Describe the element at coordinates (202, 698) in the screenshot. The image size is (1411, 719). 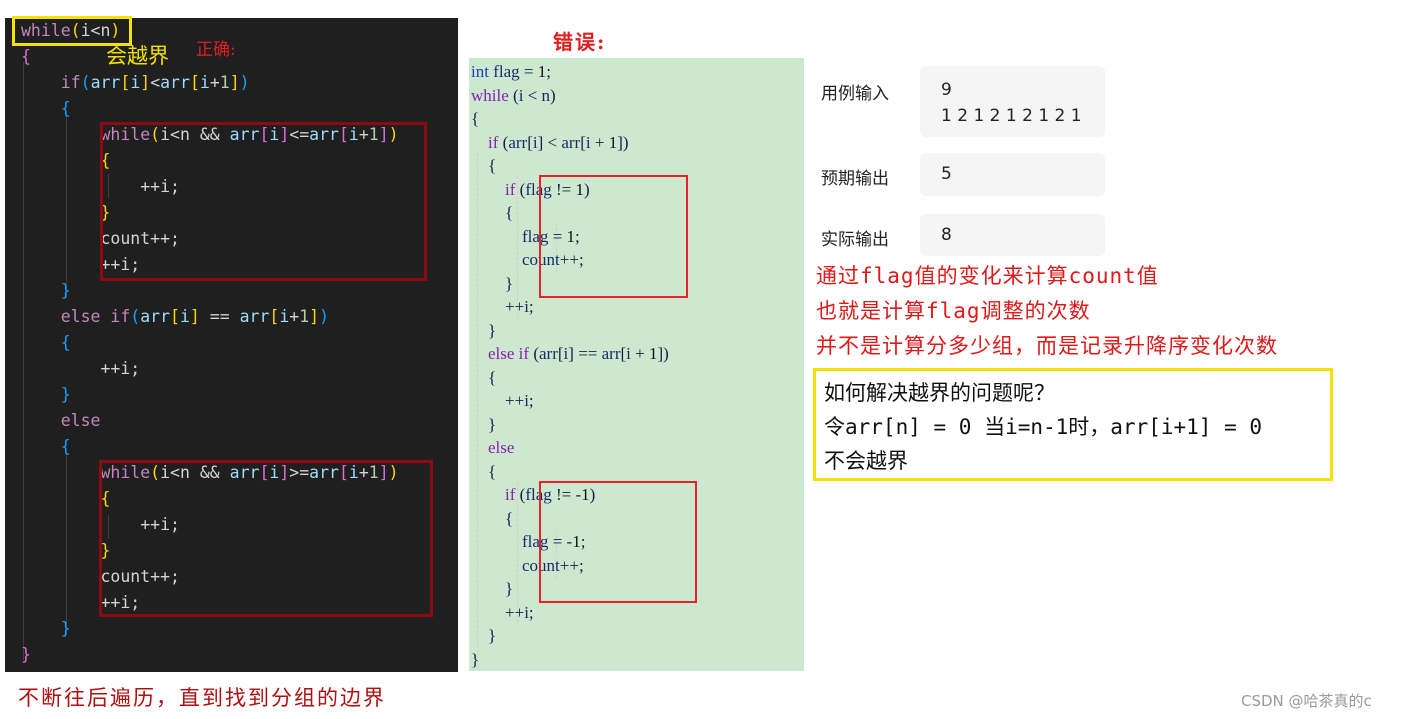
I see `caption-traverse-boundary: 不断往后遍历，直到找到分组的边界` at that location.